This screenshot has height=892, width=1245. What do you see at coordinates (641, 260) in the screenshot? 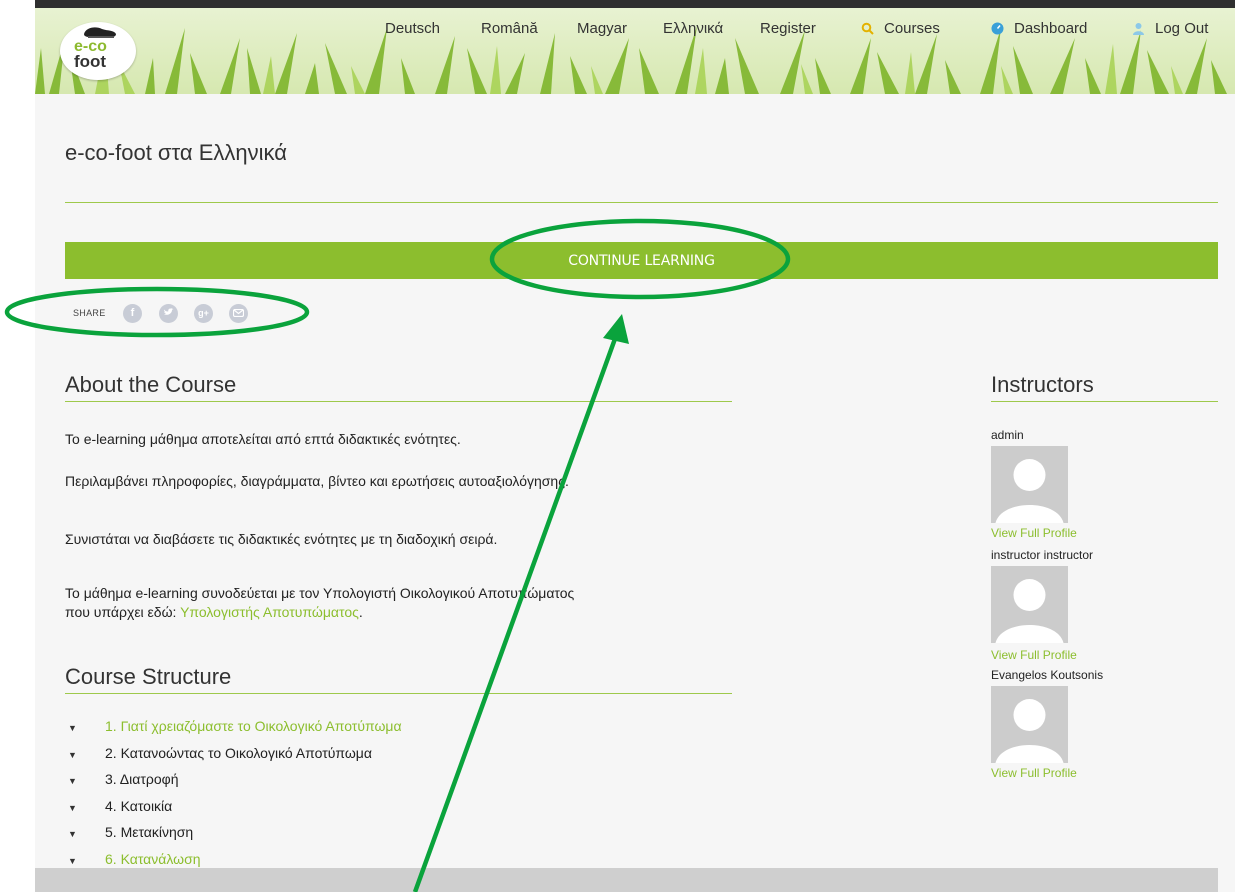
I see `continue-learning-button: CONTINUE LEARNING` at bounding box center [641, 260].